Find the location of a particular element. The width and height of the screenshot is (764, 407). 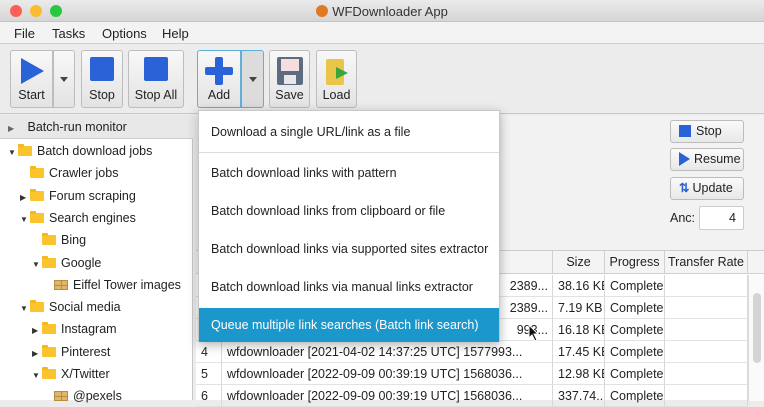

start-button: Start is located at coordinates (31, 79).